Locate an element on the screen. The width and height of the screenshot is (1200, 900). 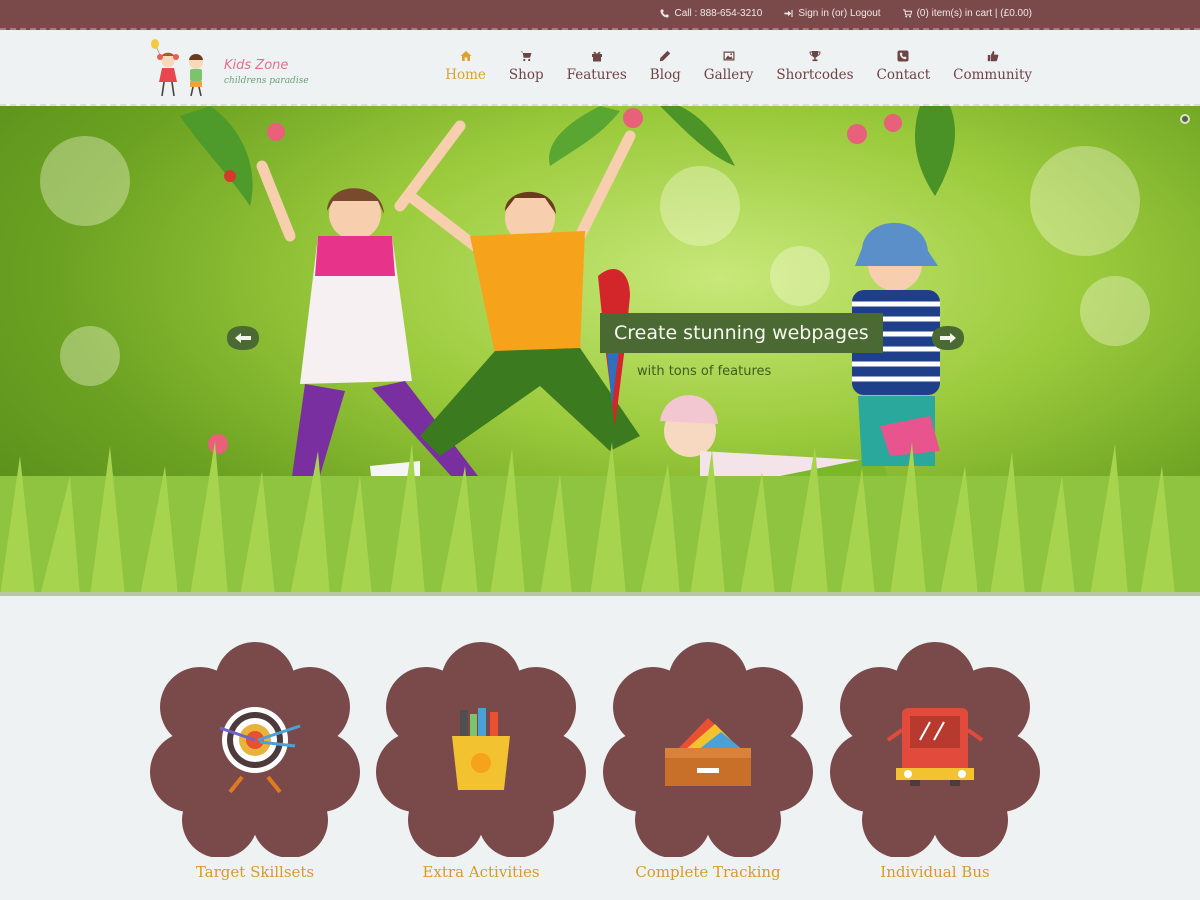
slider-pager-dot is located at coordinates (1185, 119).